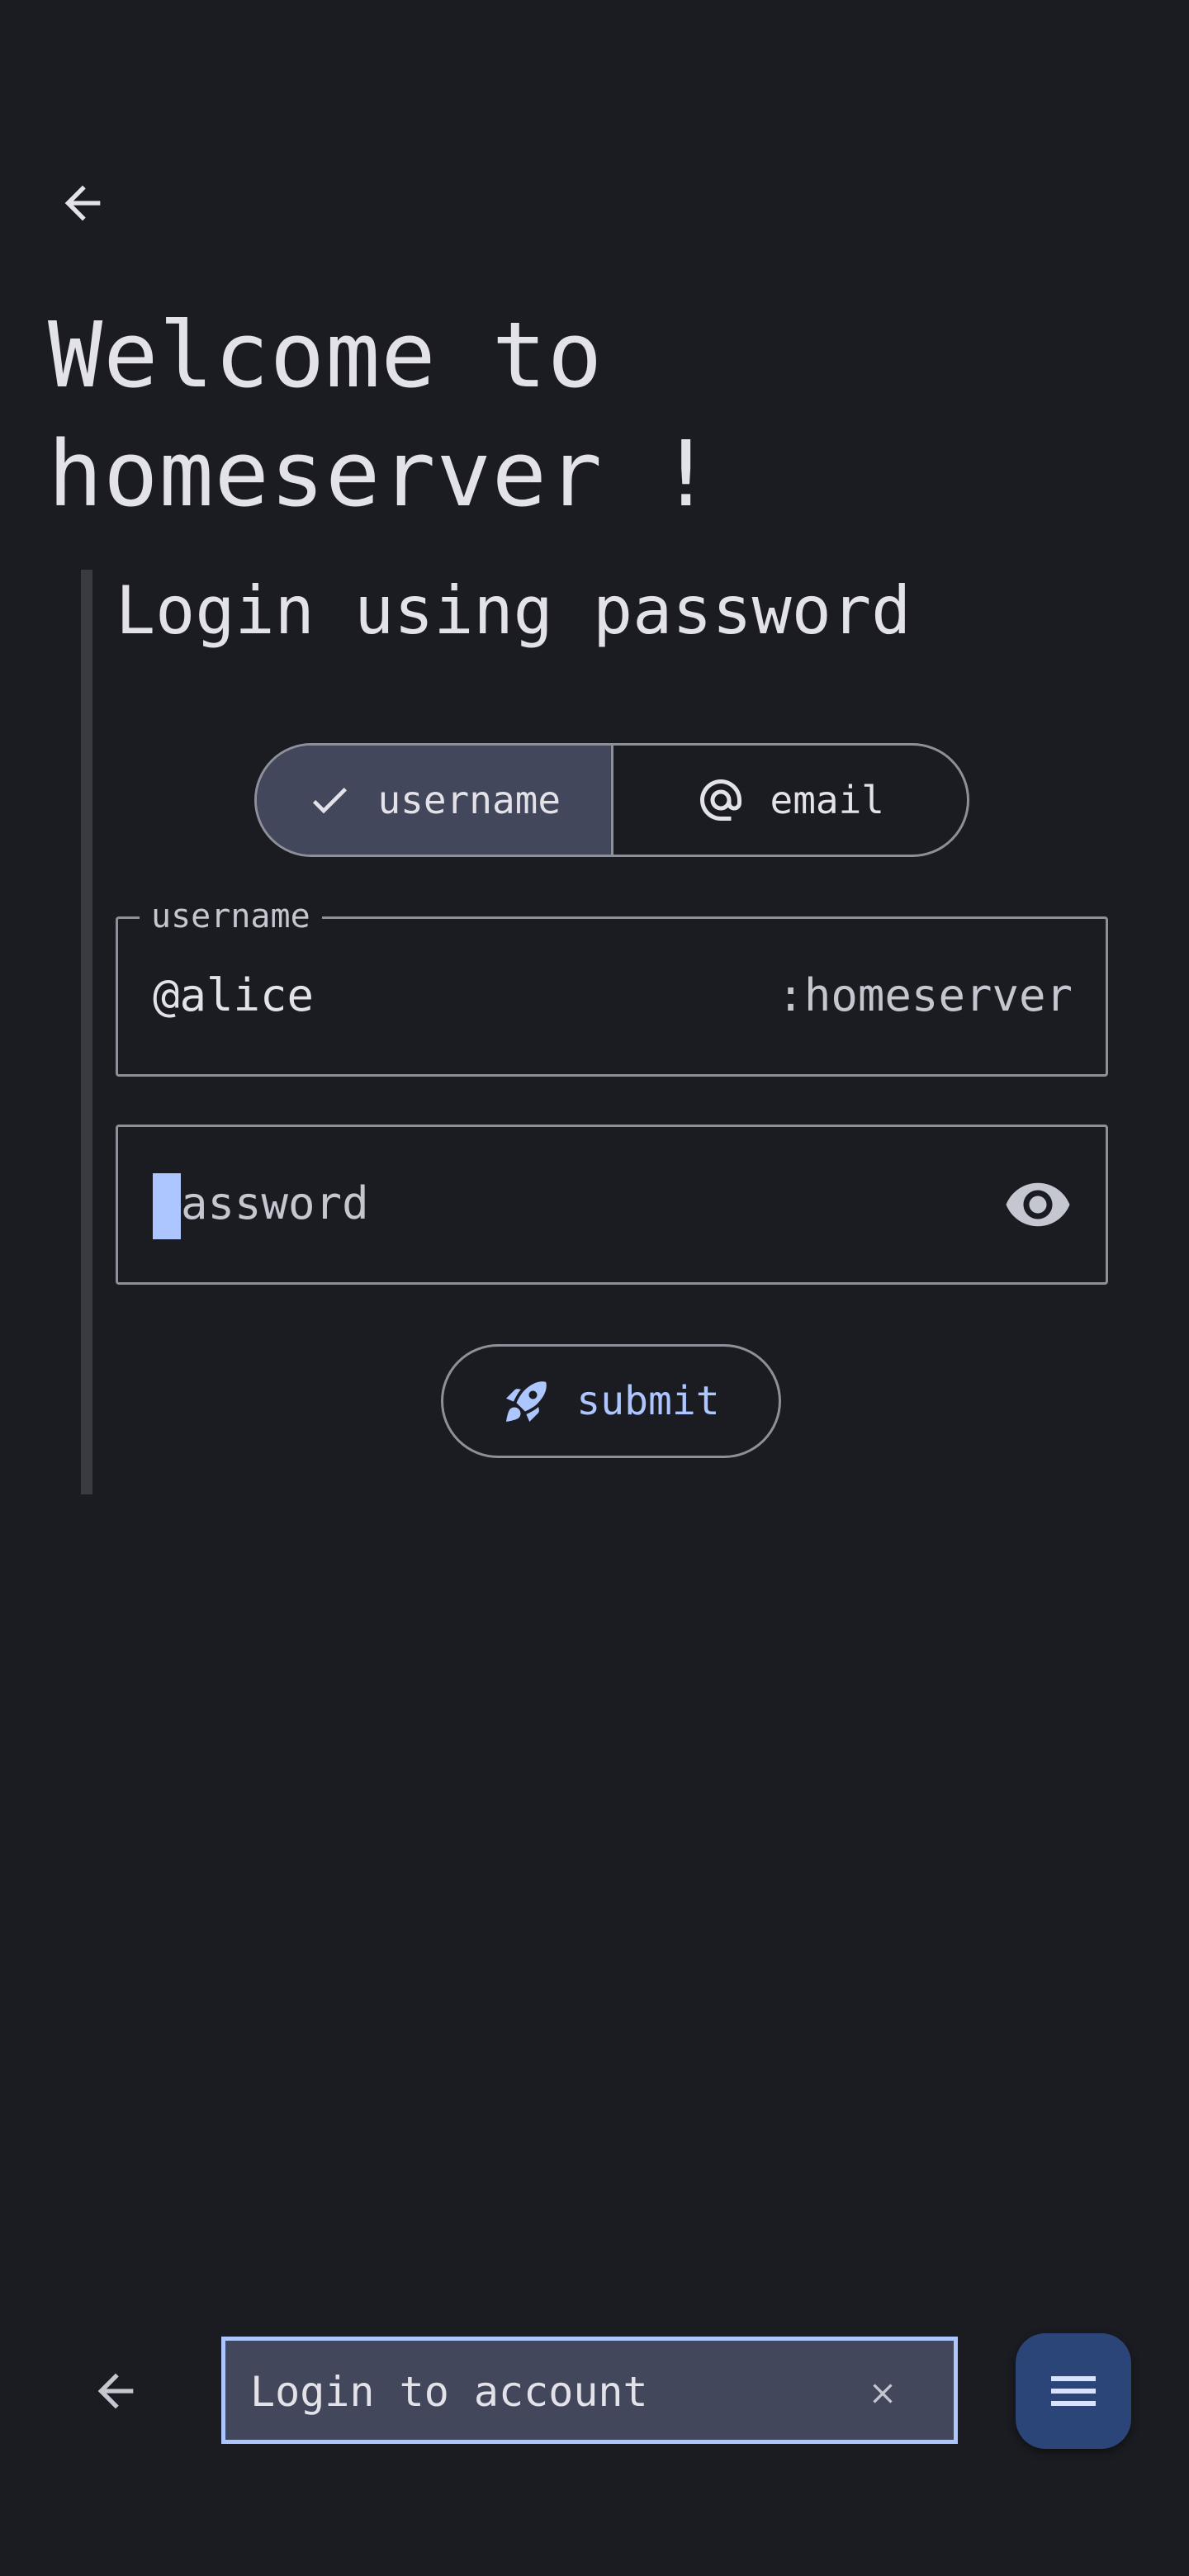 The height and width of the screenshot is (2576, 1189). What do you see at coordinates (449, 2392) in the screenshot?
I see `location-bar-text: Login to account` at bounding box center [449, 2392].